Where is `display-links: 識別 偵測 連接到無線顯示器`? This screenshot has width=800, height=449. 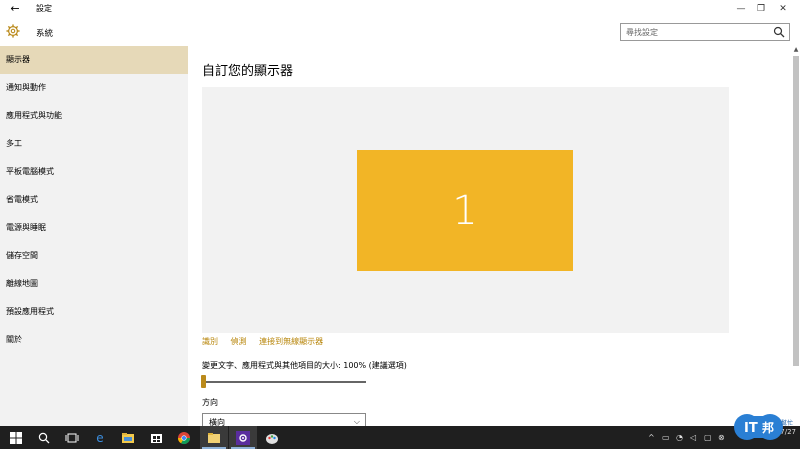
display-links: 識別 偵測 連接到無線顯示器 is located at coordinates (267, 341).